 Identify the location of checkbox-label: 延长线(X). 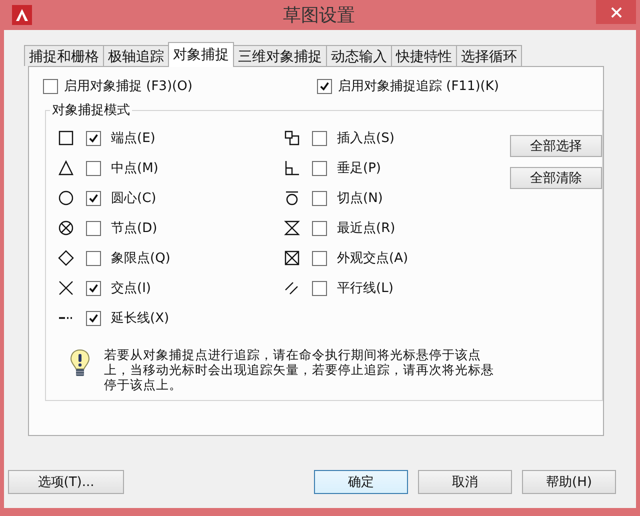
(140, 318).